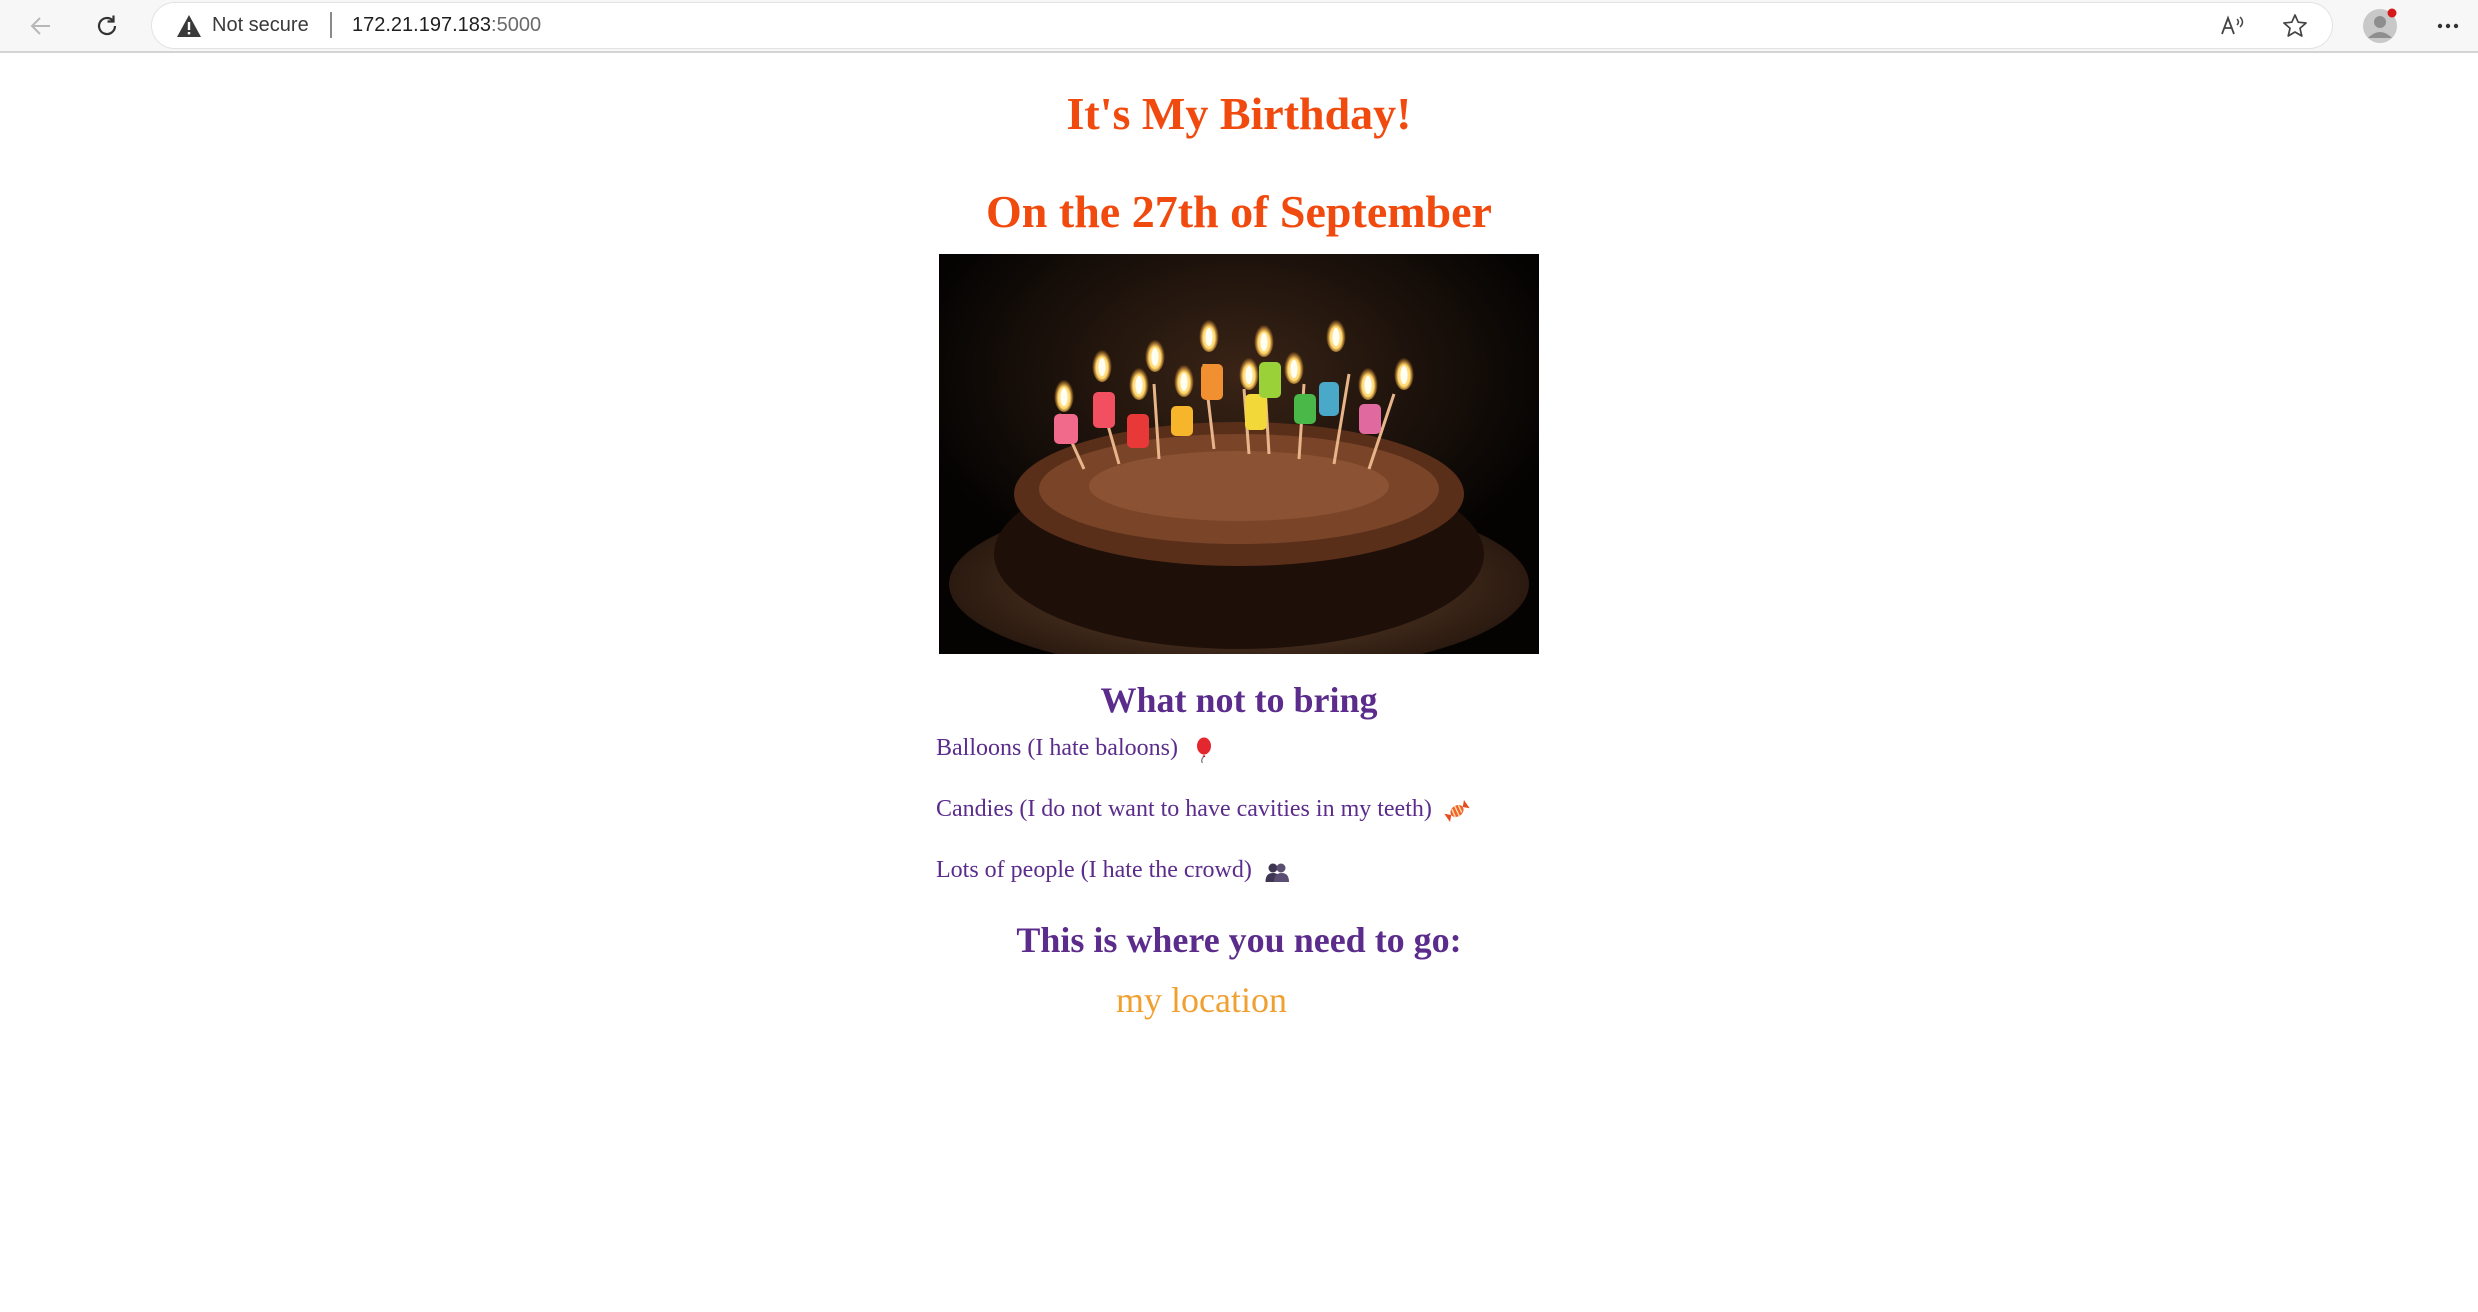  What do you see at coordinates (1239, 940) in the screenshot?
I see `where-to-go-heading: This is where you need to go:` at bounding box center [1239, 940].